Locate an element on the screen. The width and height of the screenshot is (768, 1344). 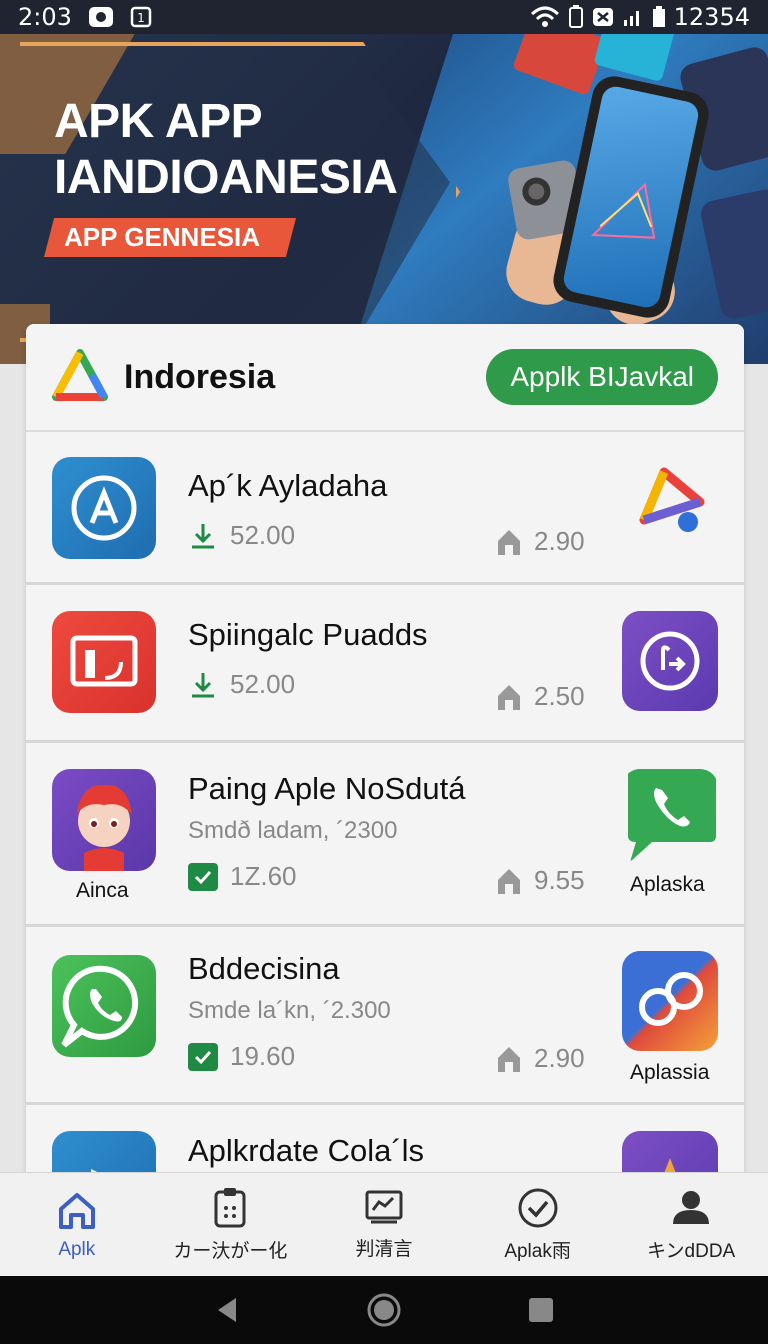
split-app-icon is located at coordinates (104, 662).